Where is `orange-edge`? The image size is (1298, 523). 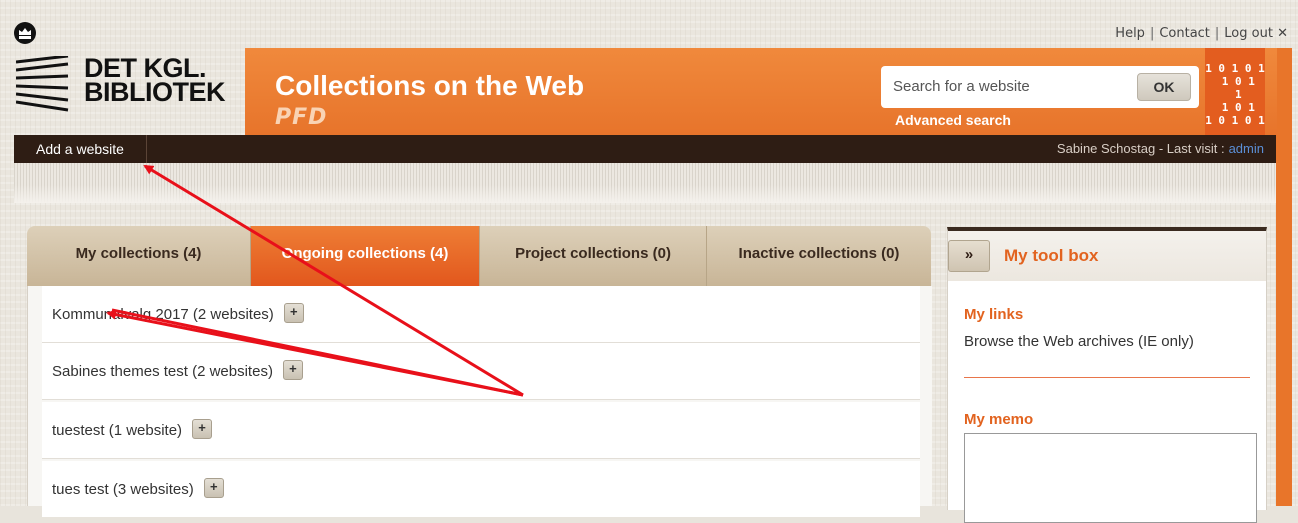 orange-edge is located at coordinates (1284, 277).